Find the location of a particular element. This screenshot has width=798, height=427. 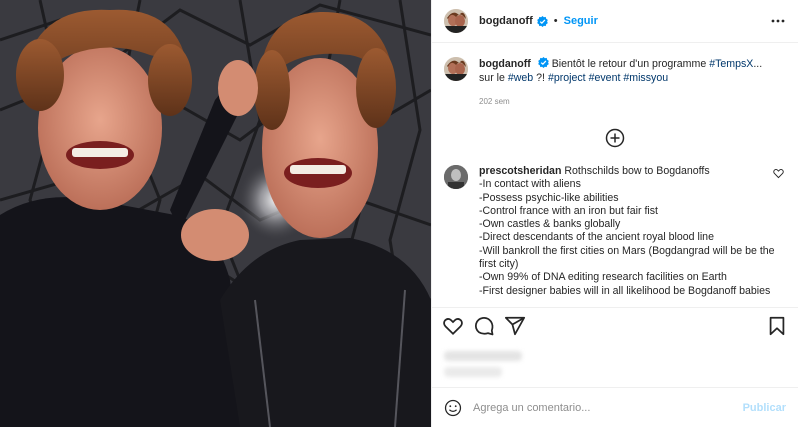

commenter-username: prescotsheridan is located at coordinates (520, 171).